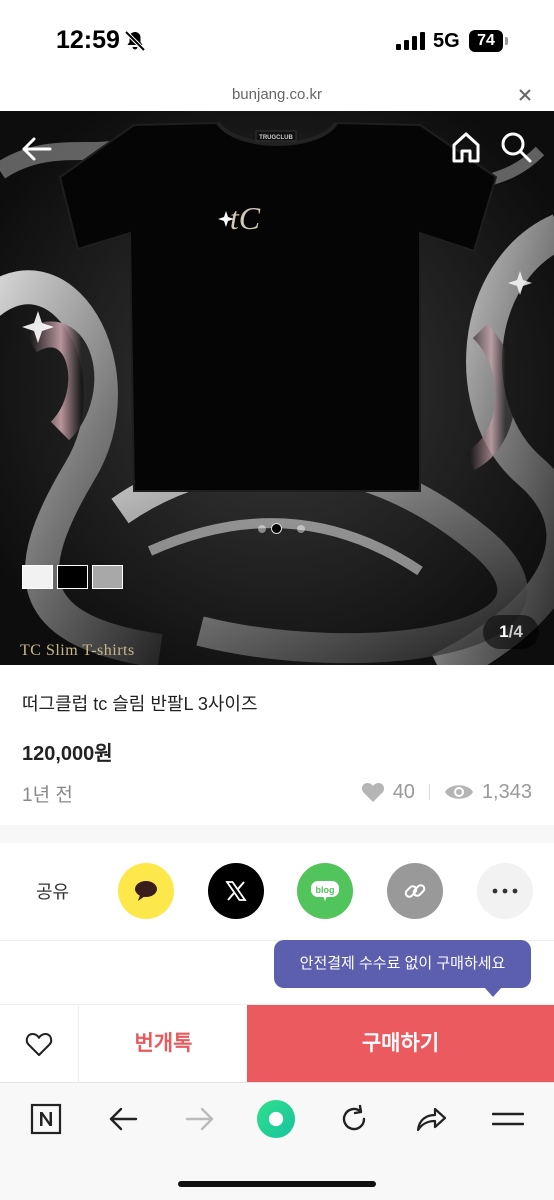 Image resolution: width=554 pixels, height=1200 pixels. What do you see at coordinates (403, 791) in the screenshot?
I see `likes-count: 40` at bounding box center [403, 791].